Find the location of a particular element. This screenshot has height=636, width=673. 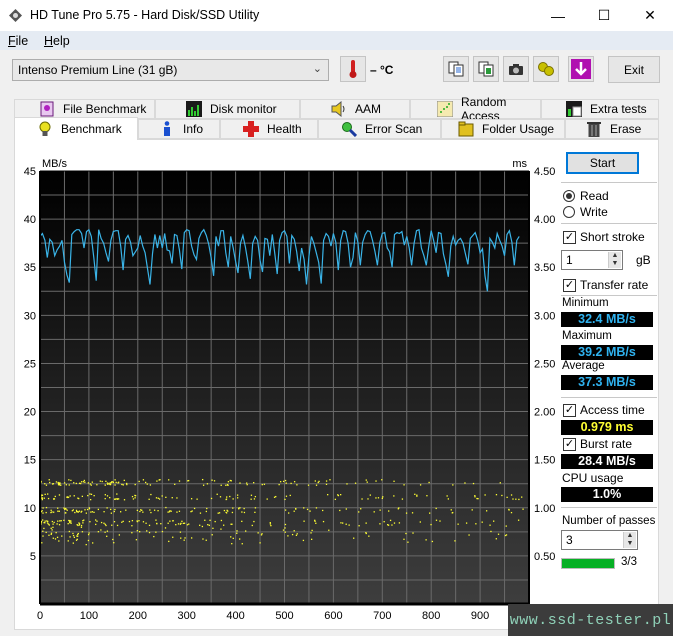

tab-label: Disk monitor is located at coordinates (243, 109).